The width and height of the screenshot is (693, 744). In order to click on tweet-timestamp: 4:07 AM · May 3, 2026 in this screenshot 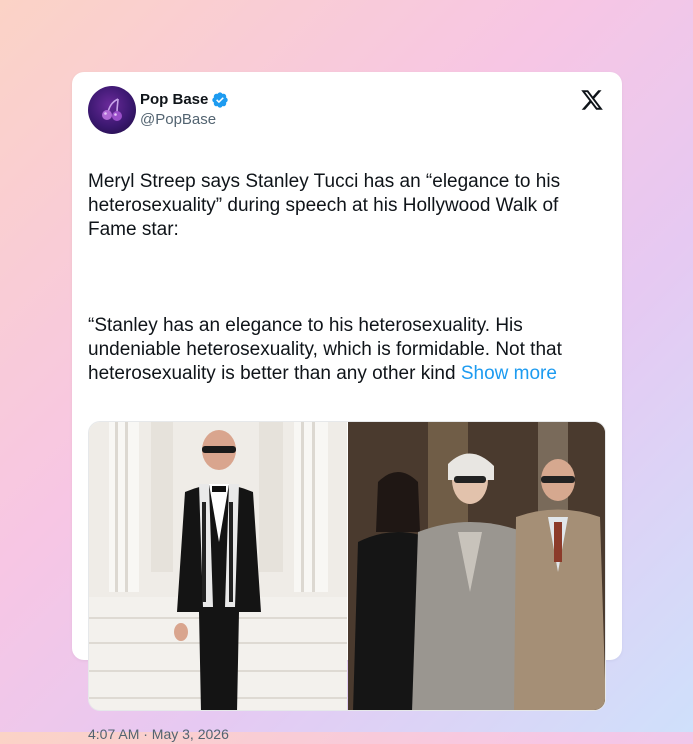, I will do `click(347, 734)`.